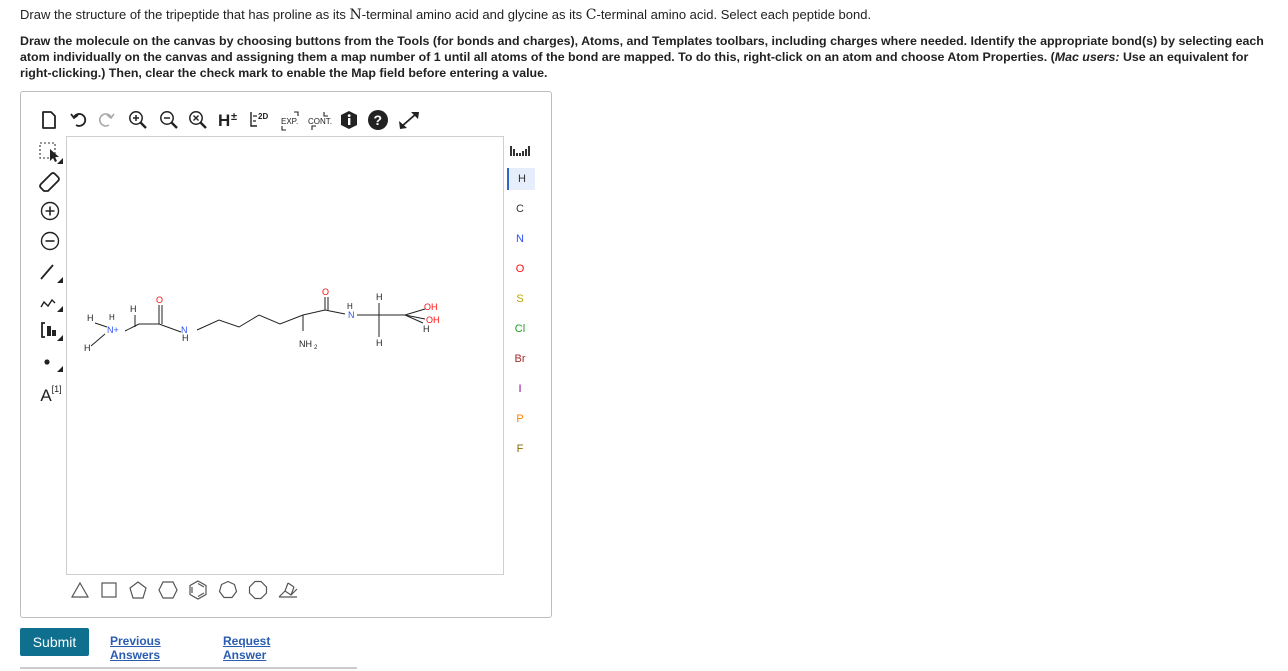 The width and height of the screenshot is (1288, 671). Describe the element at coordinates (109, 590) in the screenshot. I see `cyclobutane-template-icon` at that location.